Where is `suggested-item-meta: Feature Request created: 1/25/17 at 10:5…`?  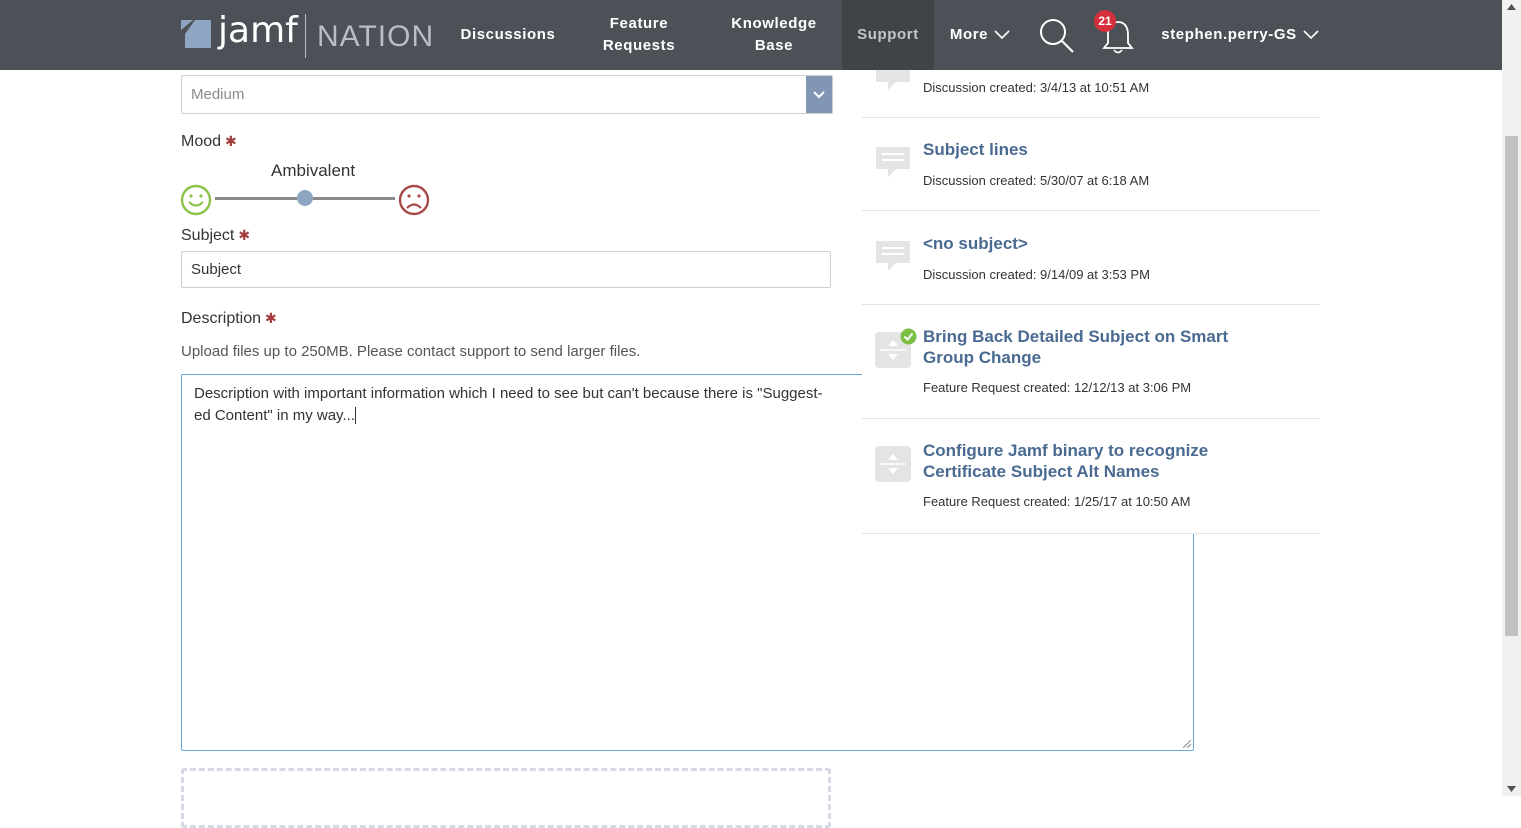
suggested-item-meta: Feature Request created: 1/25/17 at 10:5… is located at coordinates (1057, 501).